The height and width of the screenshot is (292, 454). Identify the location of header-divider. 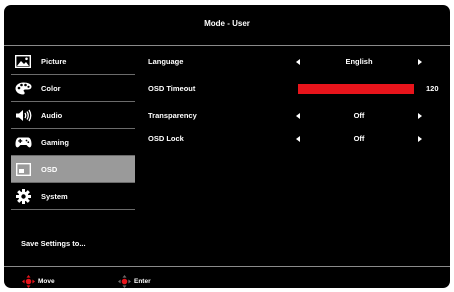
(227, 45).